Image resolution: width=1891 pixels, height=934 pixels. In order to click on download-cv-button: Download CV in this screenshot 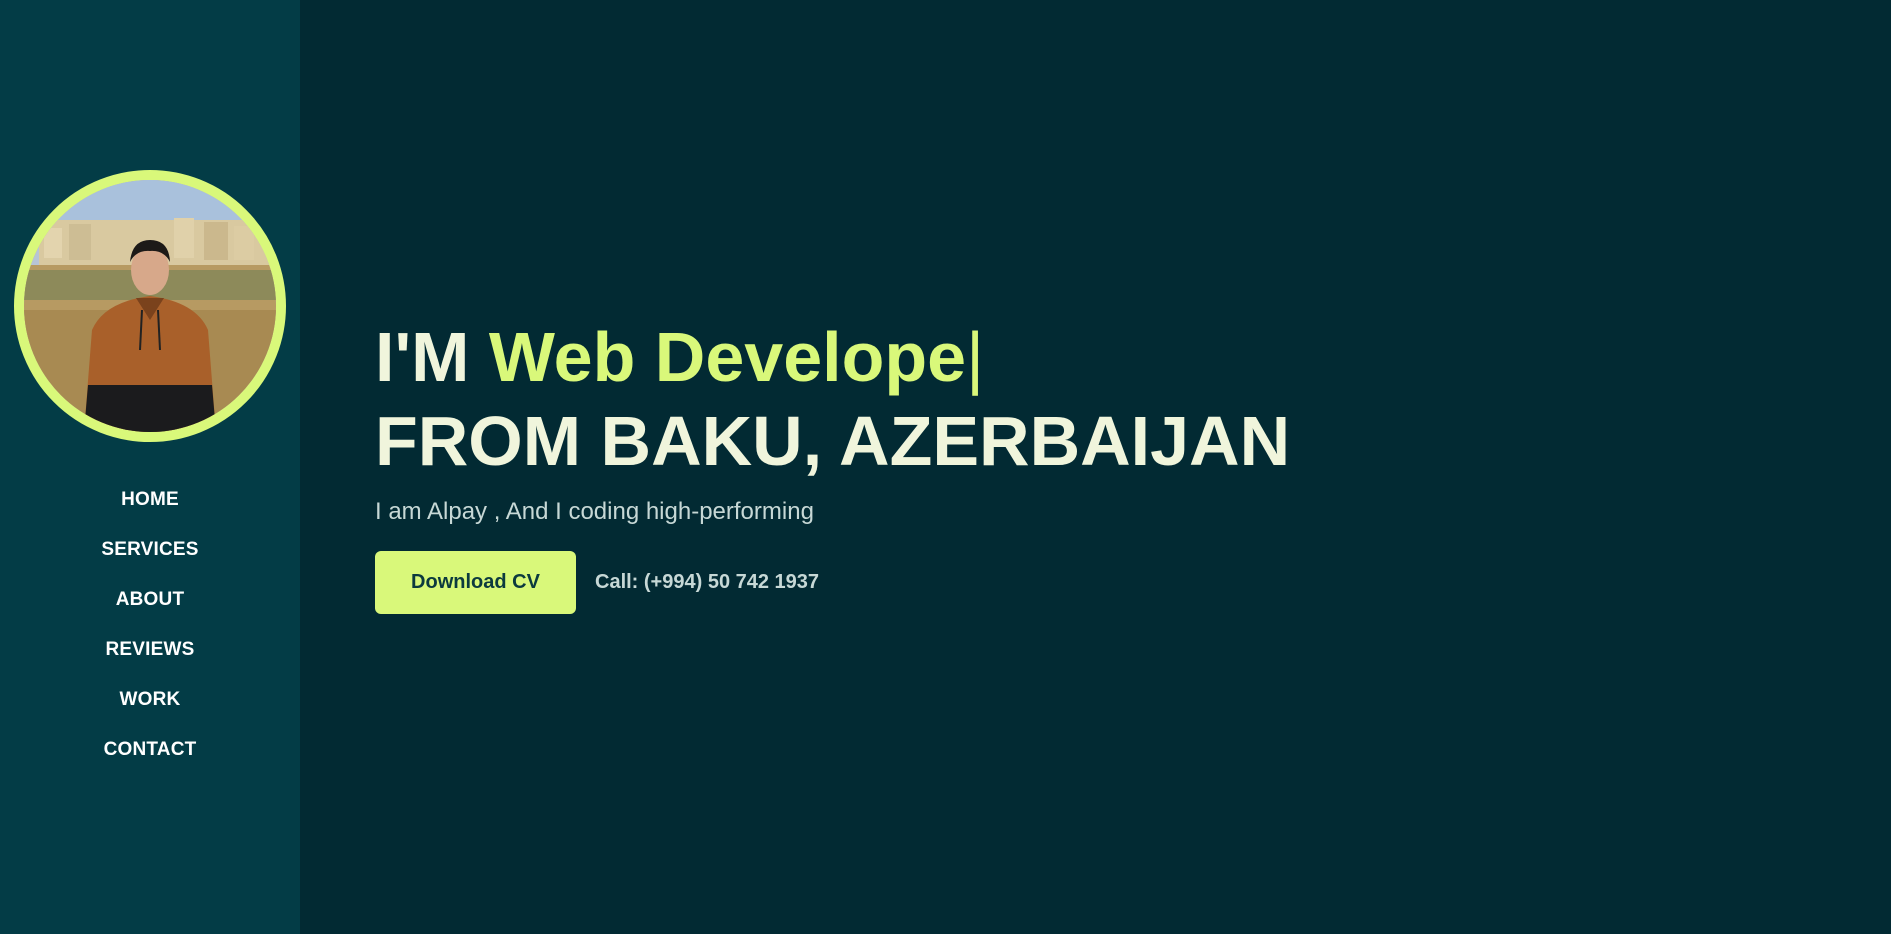, I will do `click(475, 582)`.